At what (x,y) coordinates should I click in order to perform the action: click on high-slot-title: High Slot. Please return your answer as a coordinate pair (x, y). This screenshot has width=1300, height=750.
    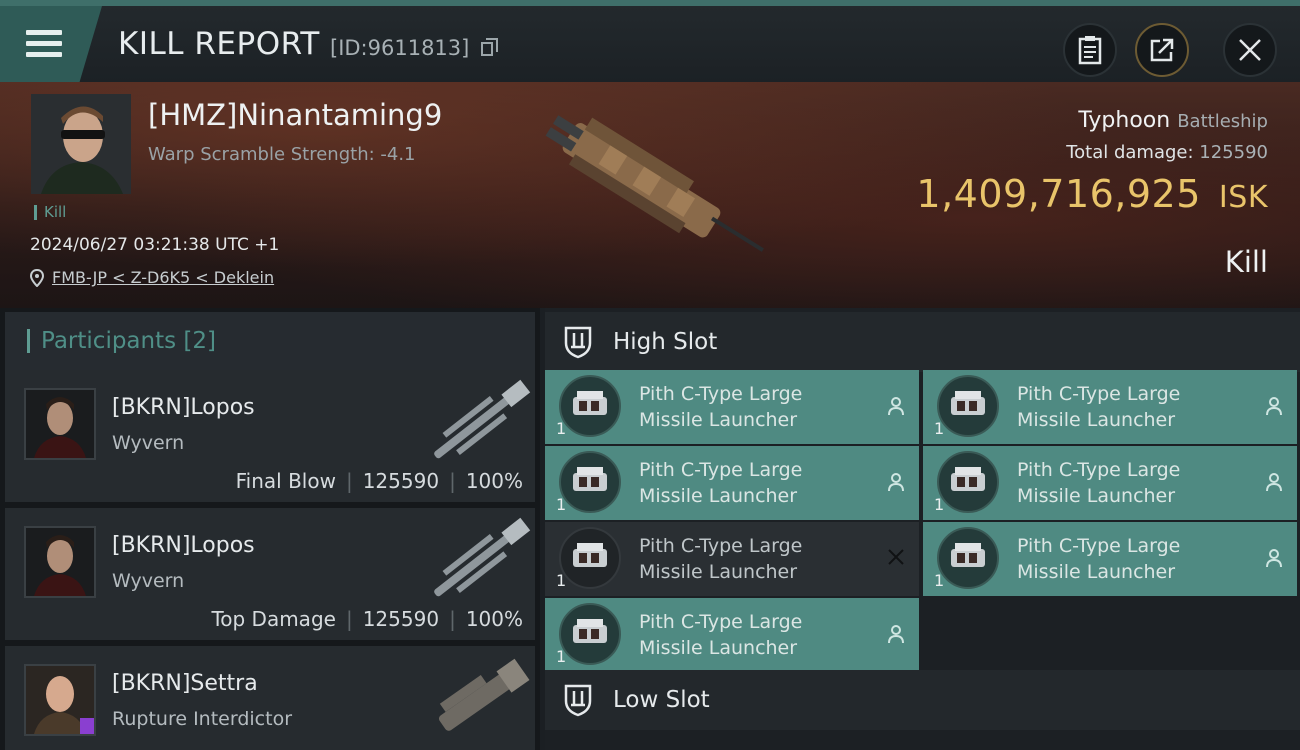
    Looking at the image, I should click on (665, 342).